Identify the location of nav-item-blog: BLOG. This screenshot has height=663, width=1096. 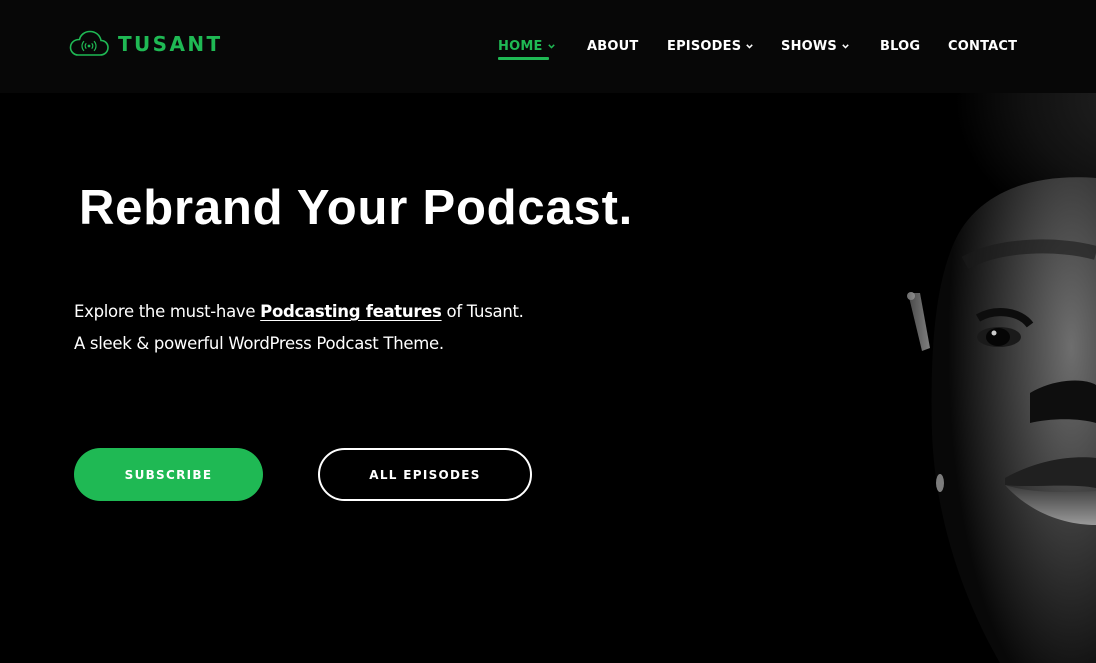
(900, 46).